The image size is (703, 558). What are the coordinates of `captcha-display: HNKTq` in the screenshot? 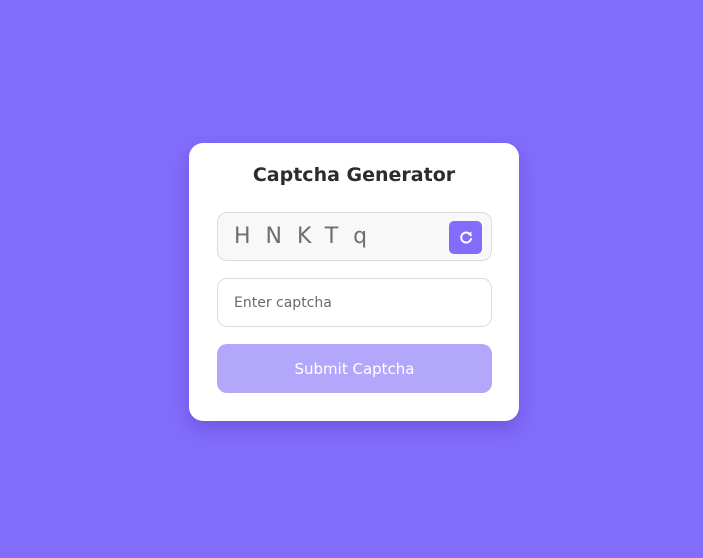 It's located at (354, 236).